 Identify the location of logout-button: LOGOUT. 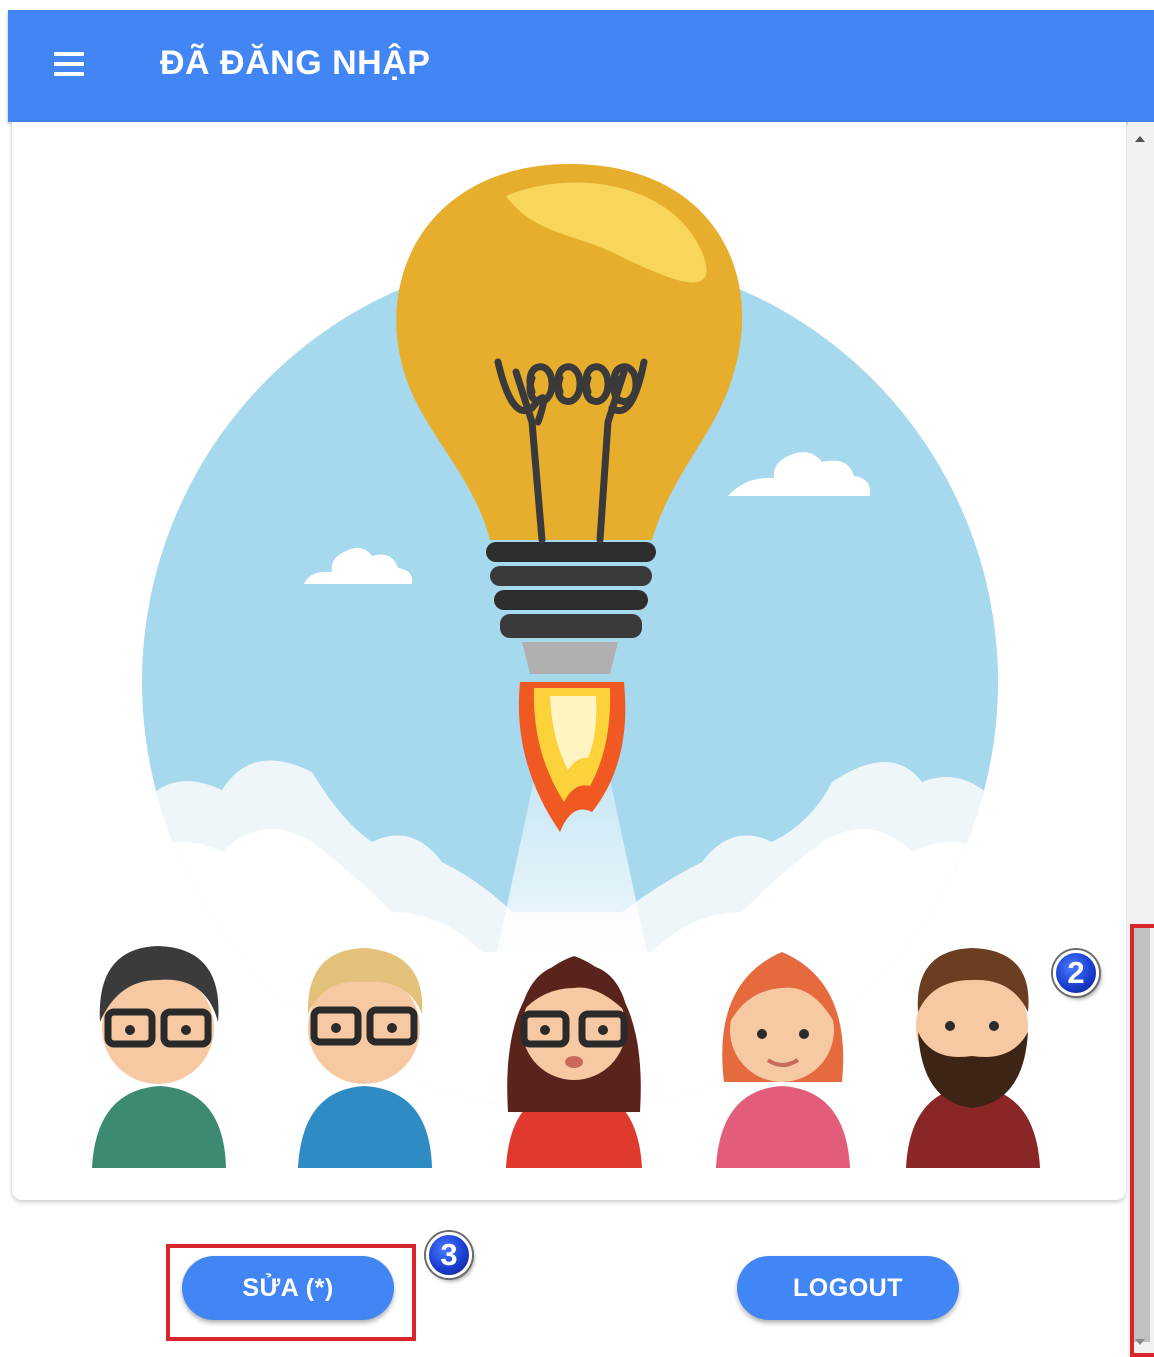
(848, 1288).